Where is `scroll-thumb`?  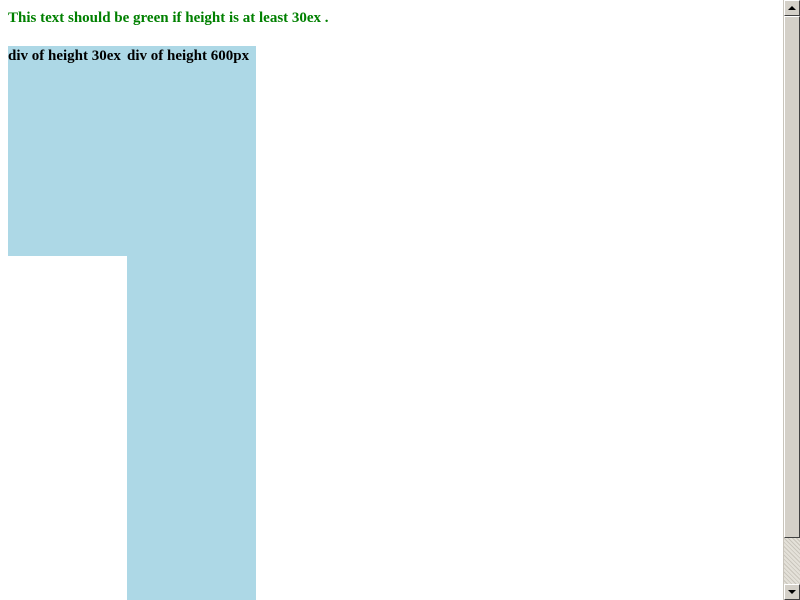 scroll-thumb is located at coordinates (792, 277).